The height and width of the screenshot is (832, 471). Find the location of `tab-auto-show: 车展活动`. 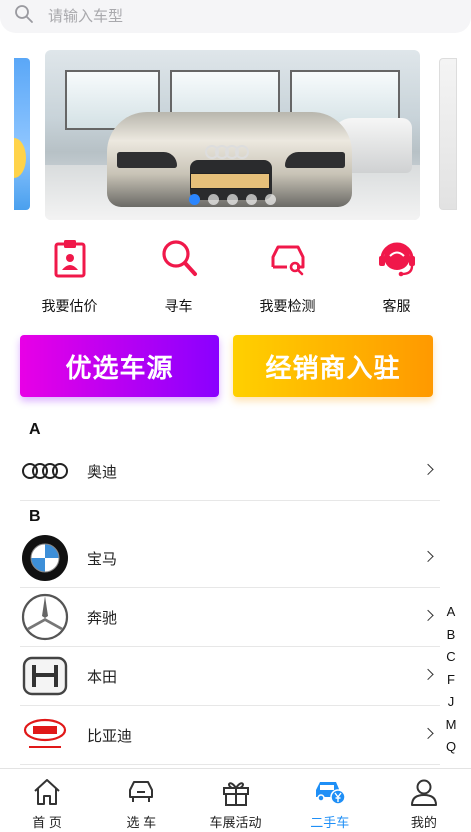

tab-auto-show: 车展活动 is located at coordinates (235, 800).